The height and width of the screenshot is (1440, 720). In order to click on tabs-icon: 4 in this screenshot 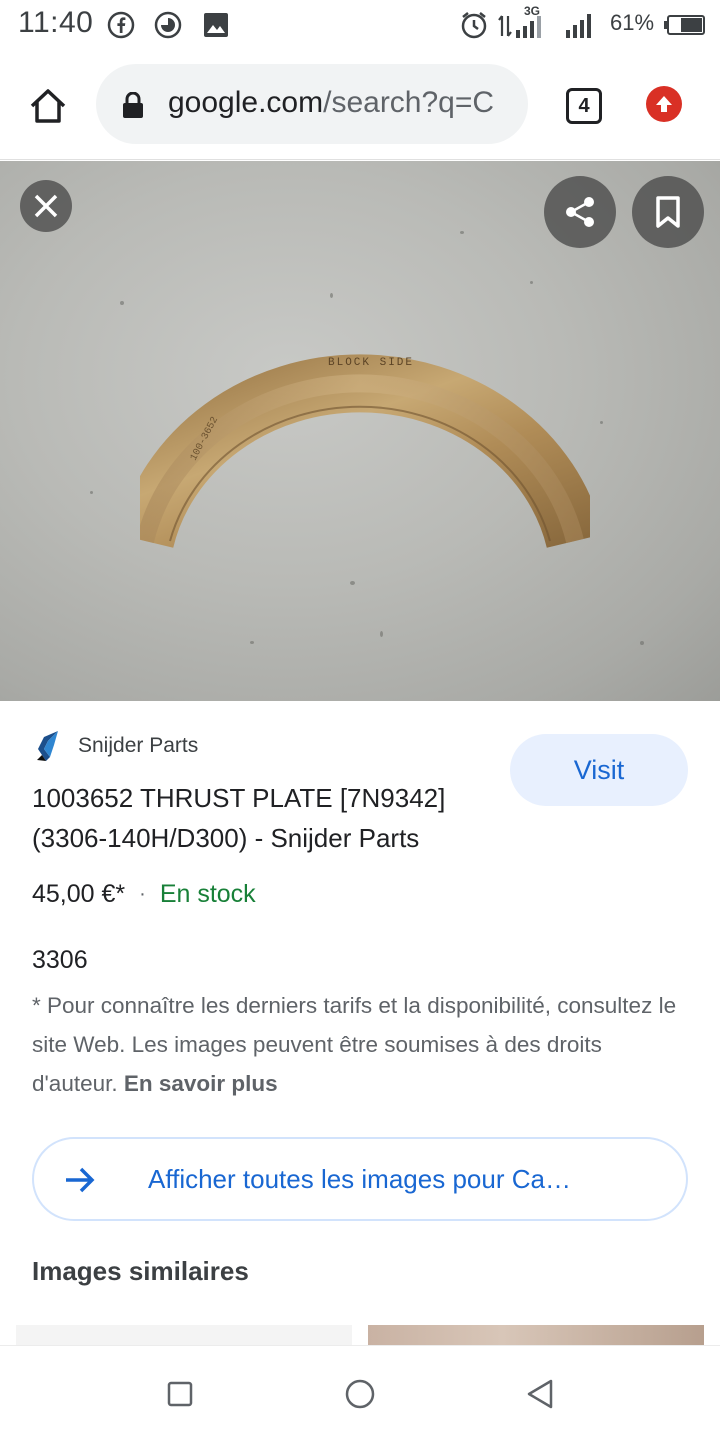, I will do `click(584, 106)`.